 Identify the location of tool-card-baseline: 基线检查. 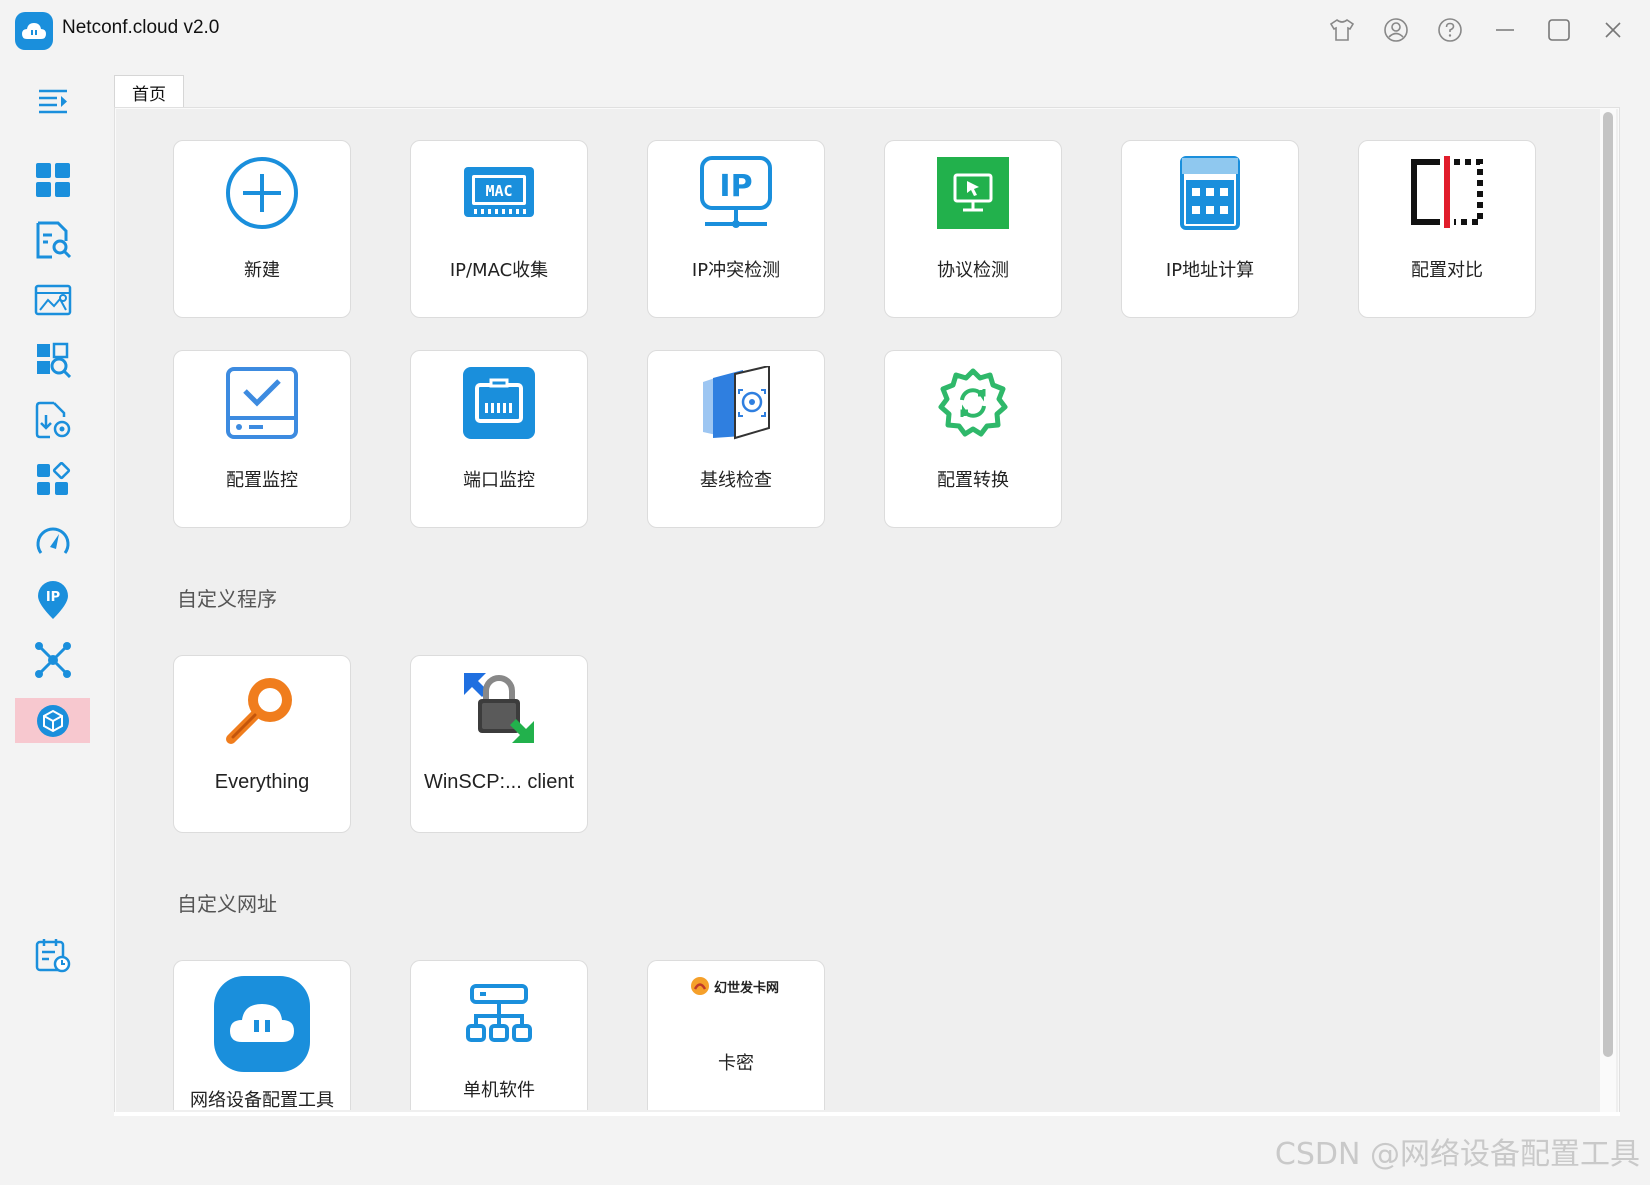
(736, 439).